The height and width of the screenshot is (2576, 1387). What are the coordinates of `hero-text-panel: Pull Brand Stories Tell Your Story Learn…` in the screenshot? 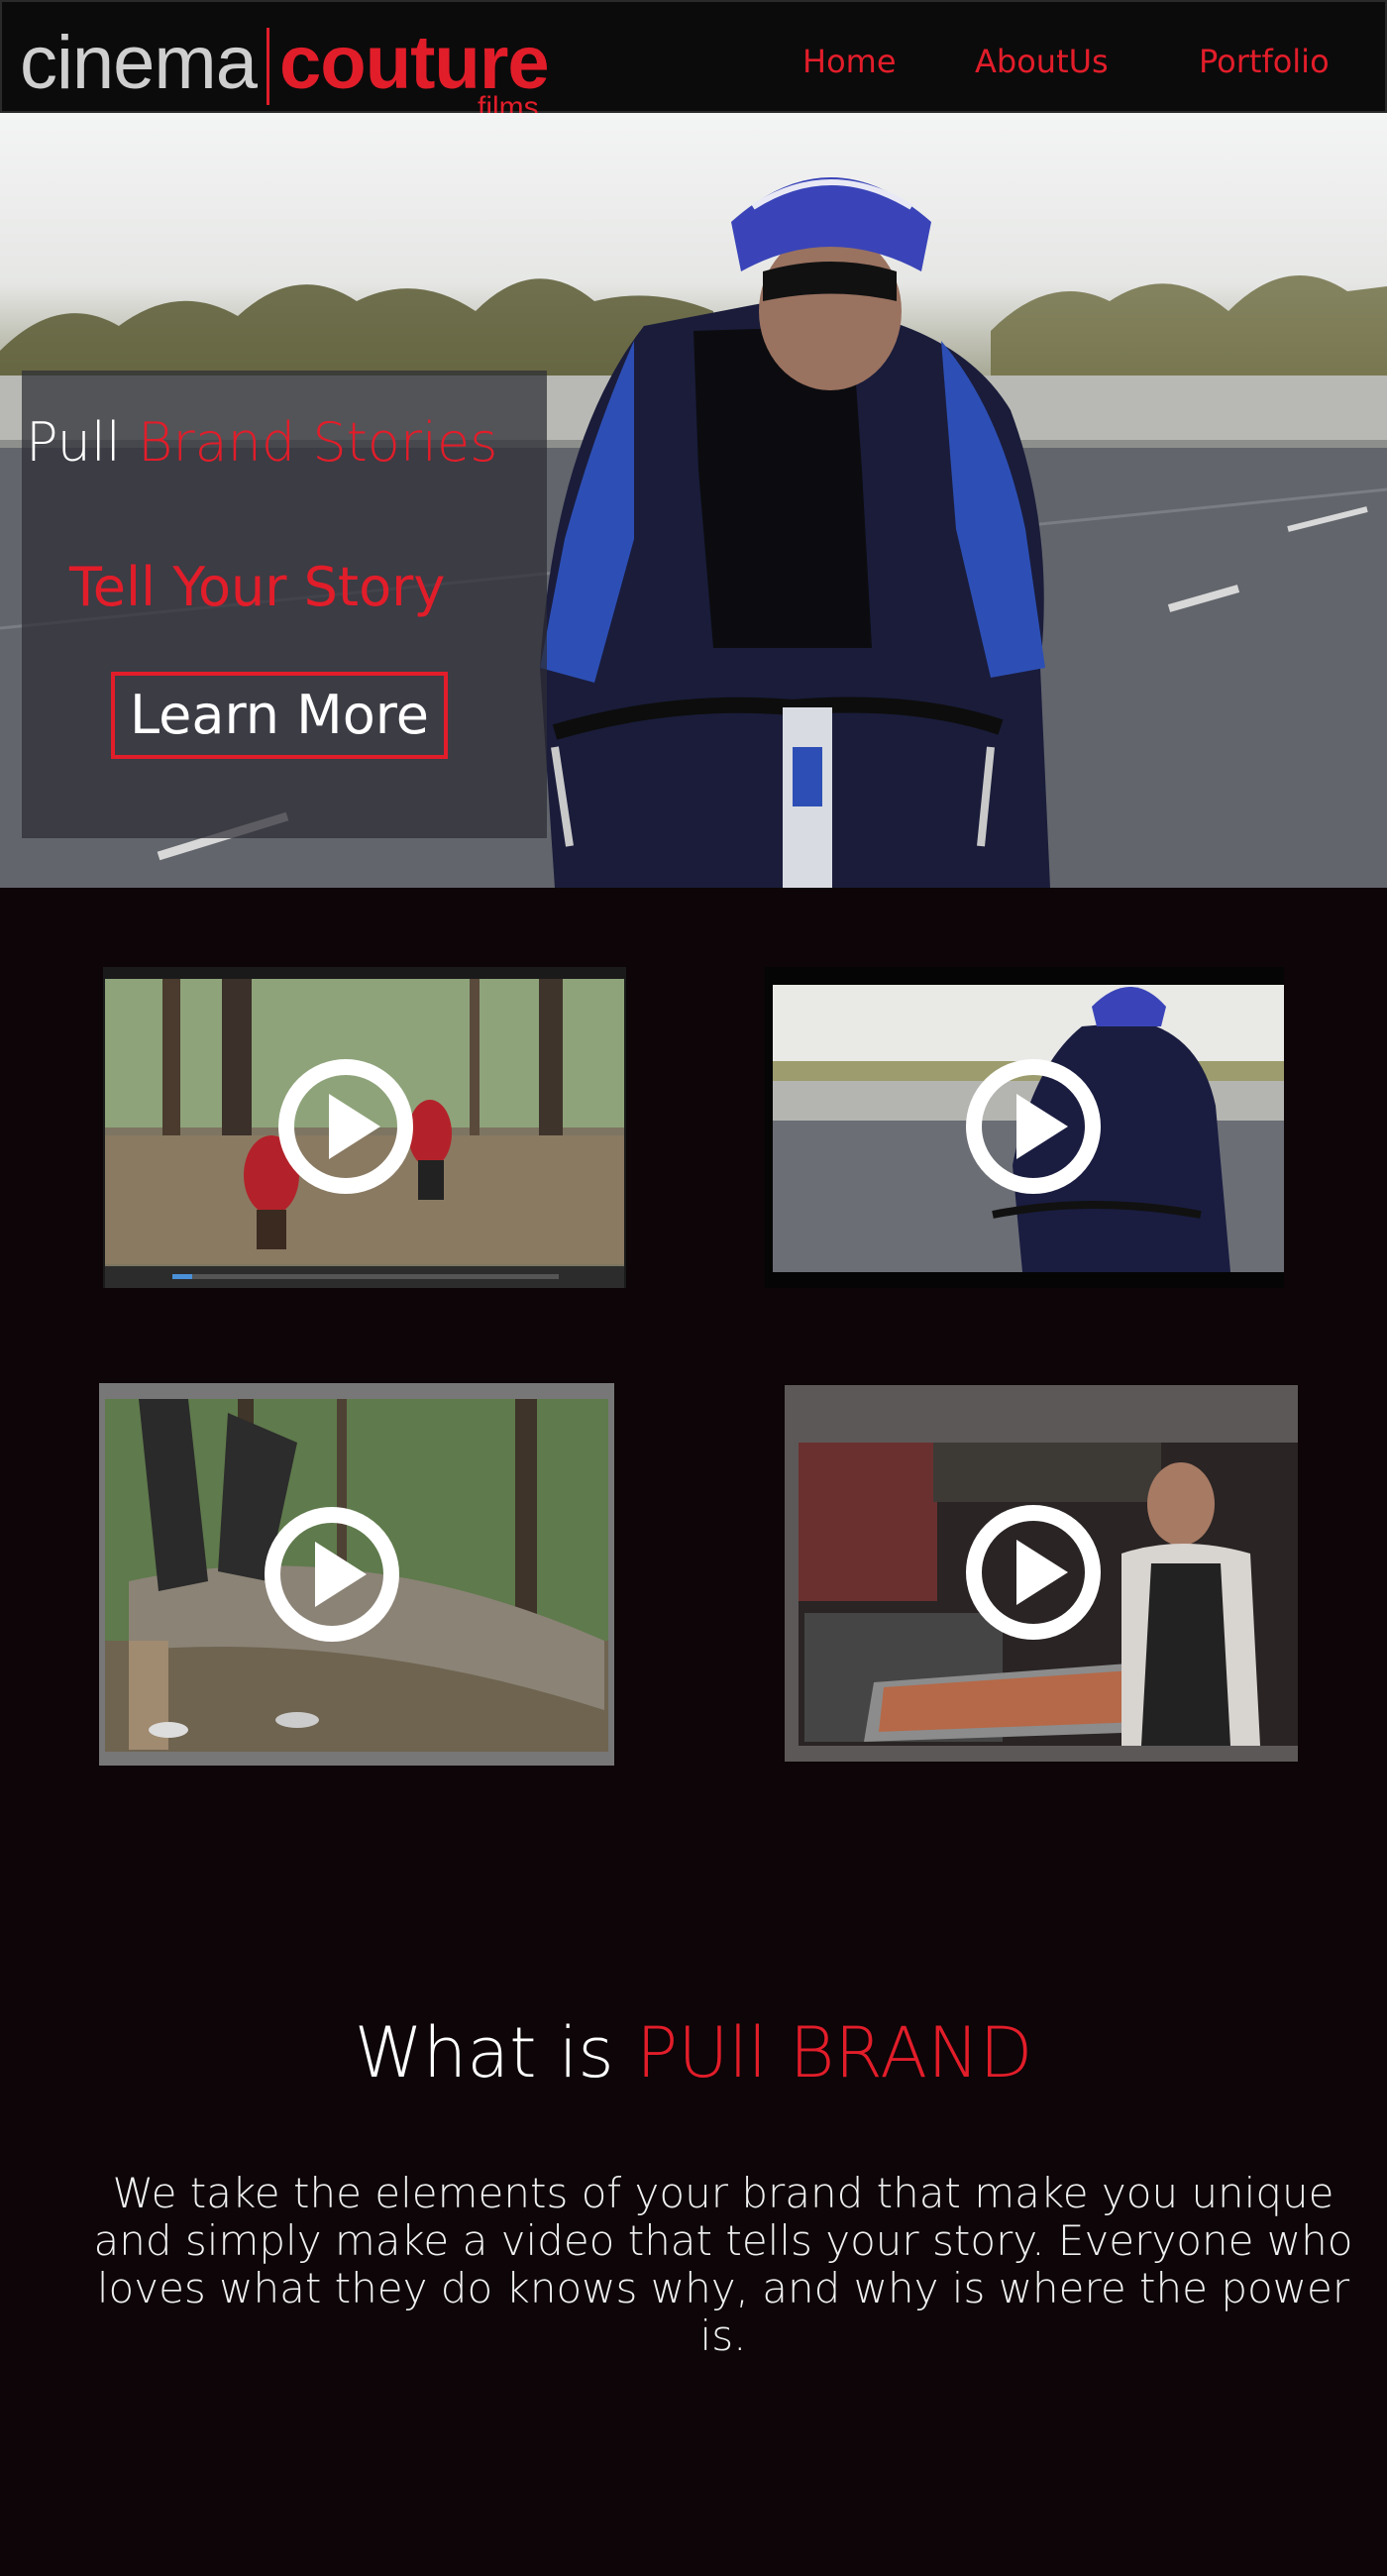 It's located at (284, 605).